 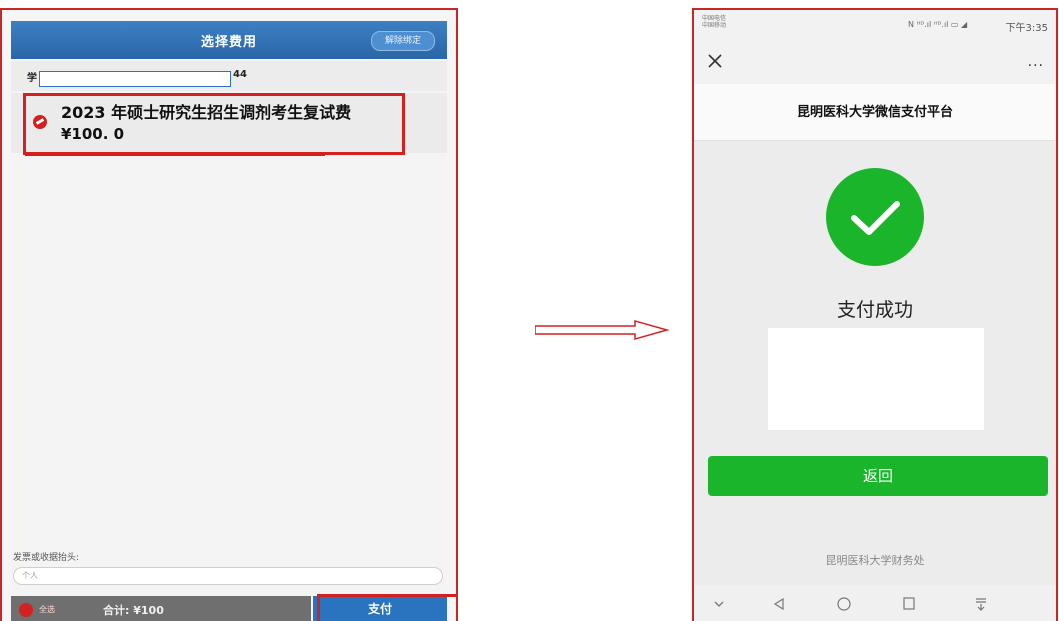 What do you see at coordinates (875, 603) in the screenshot?
I see `system-nav-bar` at bounding box center [875, 603].